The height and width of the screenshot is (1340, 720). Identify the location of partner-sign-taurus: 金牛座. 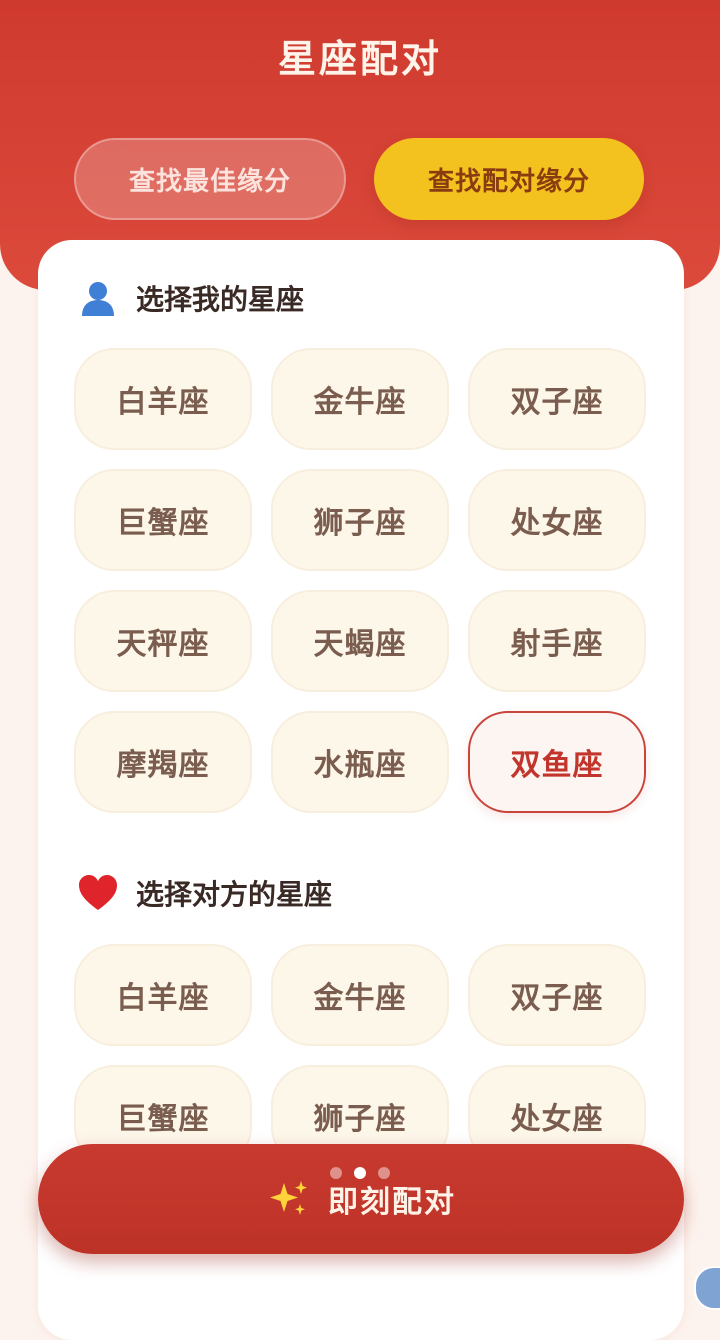
(360, 995).